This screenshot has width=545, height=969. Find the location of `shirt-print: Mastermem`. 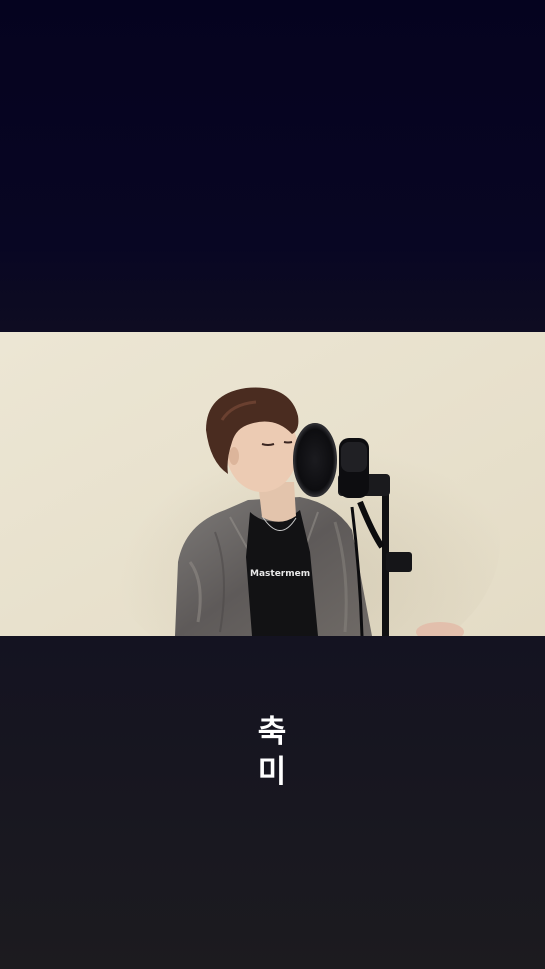

shirt-print: Mastermem is located at coordinates (280, 574).